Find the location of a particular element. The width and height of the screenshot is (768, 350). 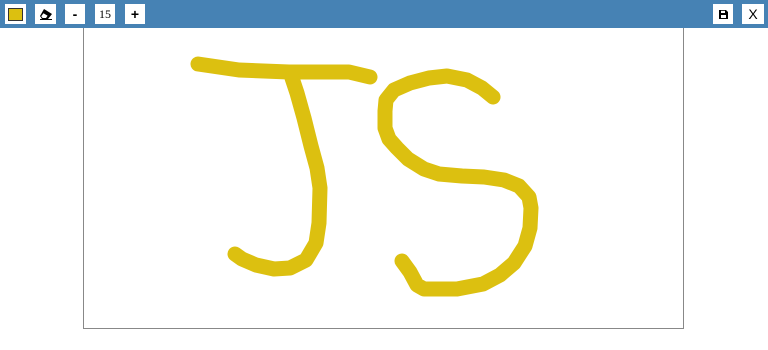

decrease-size-button: - is located at coordinates (75, 14).